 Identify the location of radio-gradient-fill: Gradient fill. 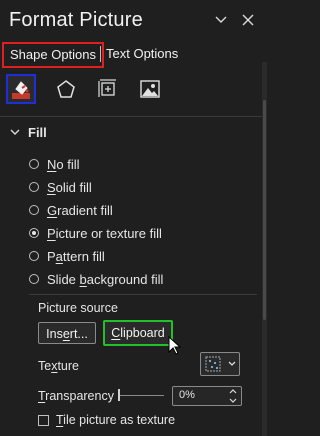
(71, 210).